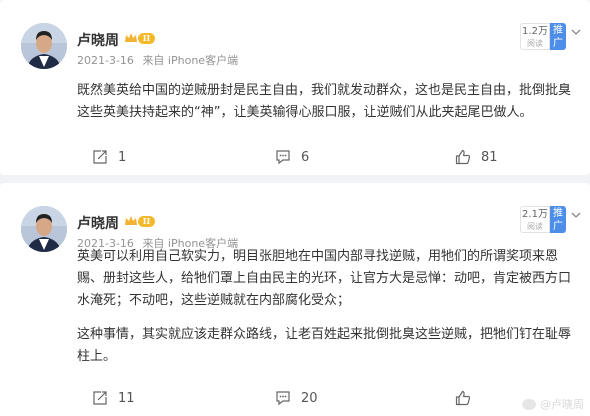 This screenshot has height=416, width=590. Describe the element at coordinates (562, 404) in the screenshot. I see `watermark-text: @卢晓周` at that location.